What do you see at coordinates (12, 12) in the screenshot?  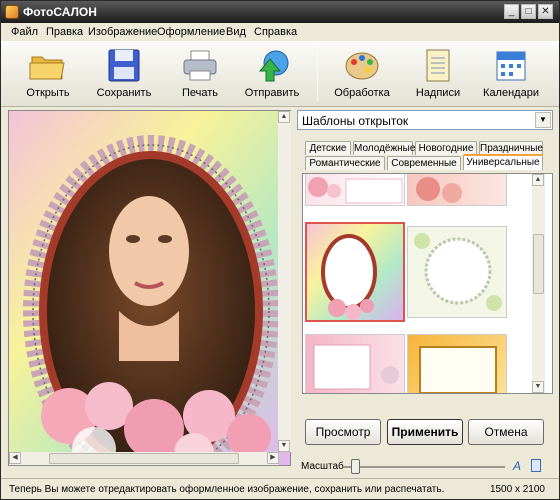 I see `app-icon` at bounding box center [12, 12].